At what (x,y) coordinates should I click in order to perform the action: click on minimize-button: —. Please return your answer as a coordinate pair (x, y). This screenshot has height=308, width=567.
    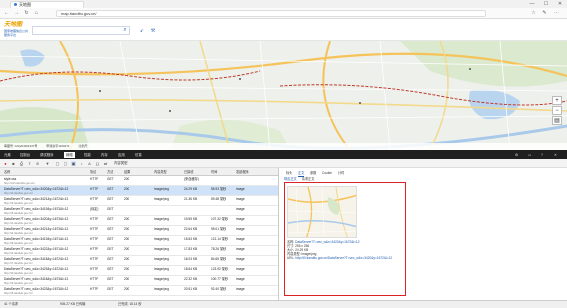
    Looking at the image, I should click on (532, 4).